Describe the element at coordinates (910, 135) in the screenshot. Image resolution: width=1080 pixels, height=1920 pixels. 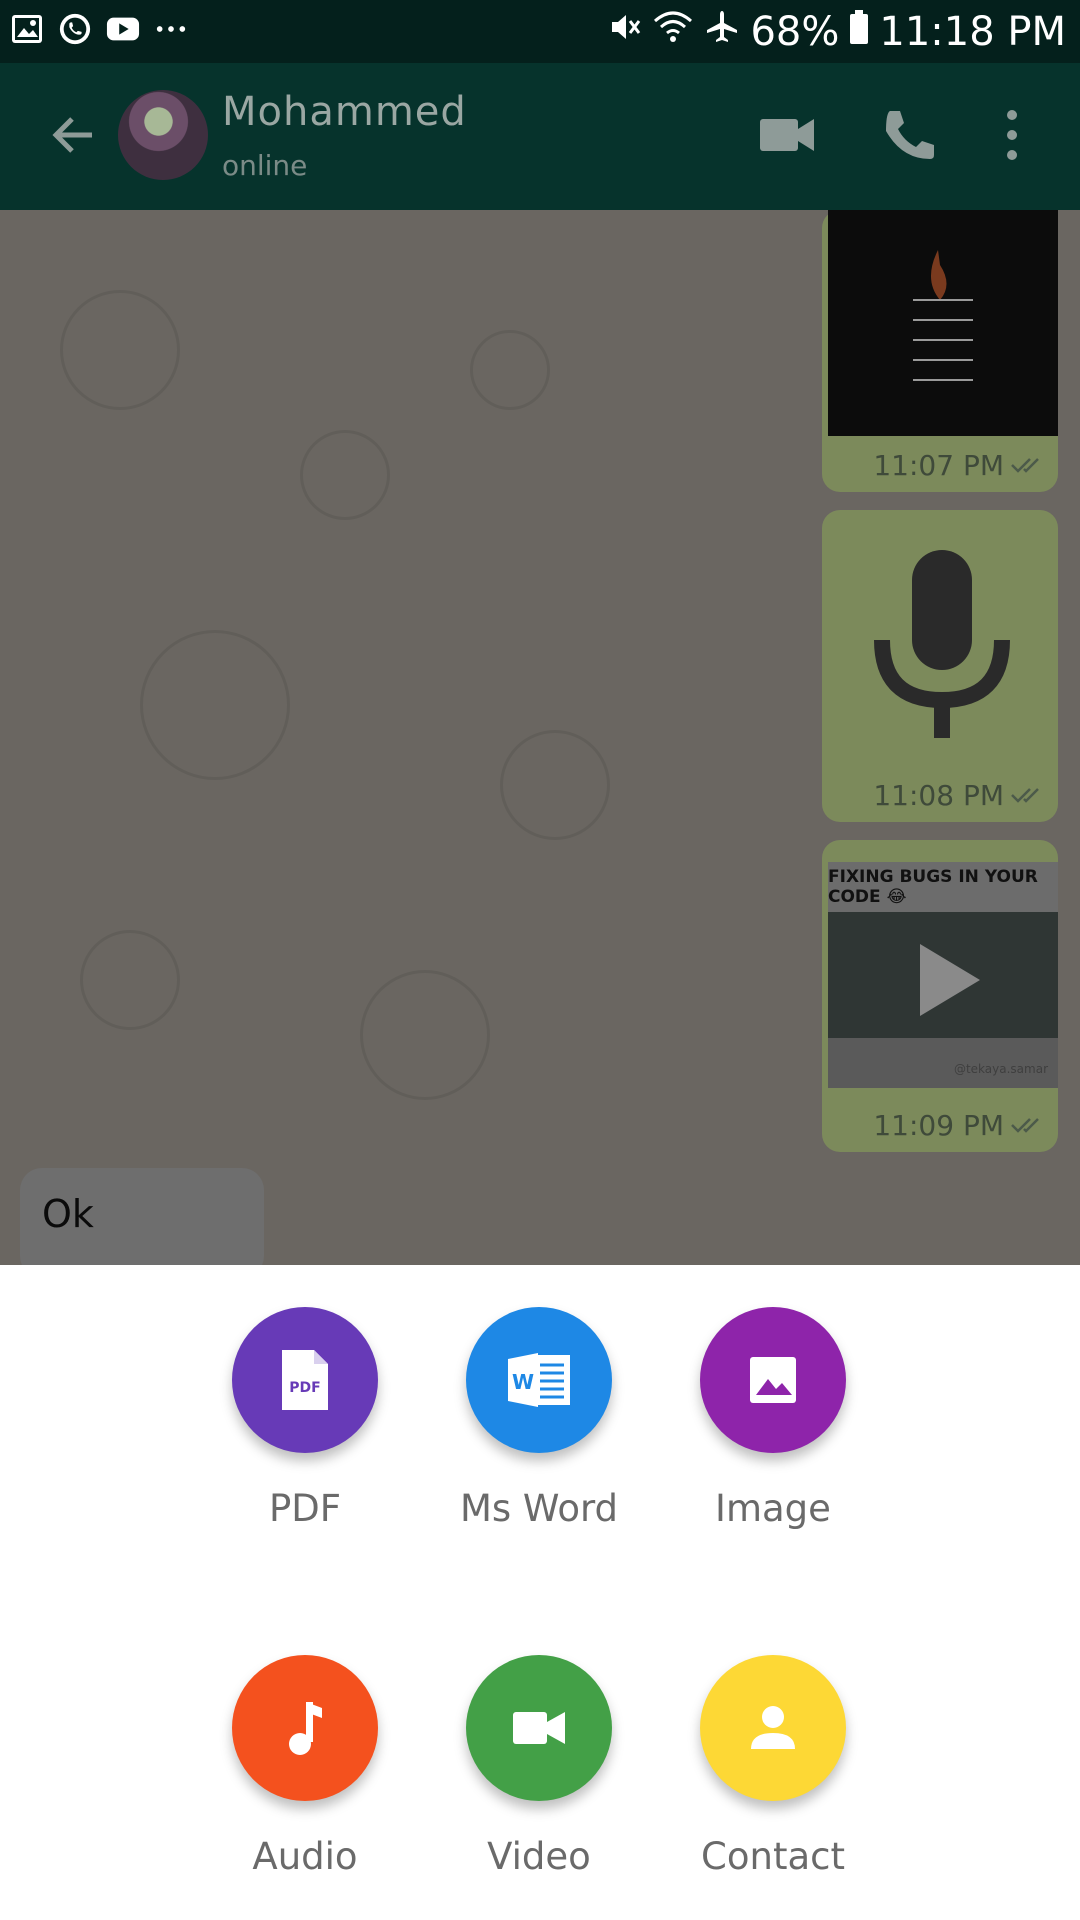
I see `voice-call-icon` at that location.